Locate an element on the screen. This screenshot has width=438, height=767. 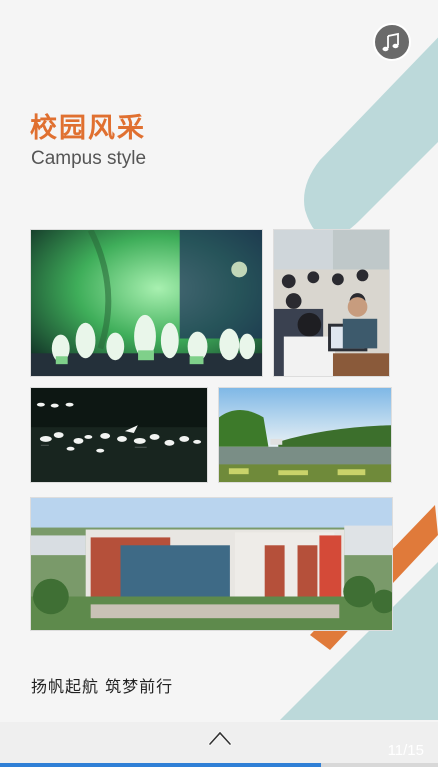
slogan-text: 扬帆起航 筑梦前行 is located at coordinates (102, 686).